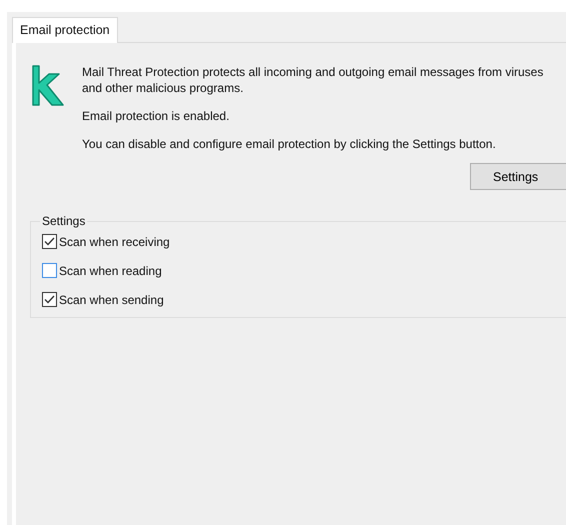  What do you see at coordinates (111, 299) in the screenshot?
I see `option-label: Scan when sending` at bounding box center [111, 299].